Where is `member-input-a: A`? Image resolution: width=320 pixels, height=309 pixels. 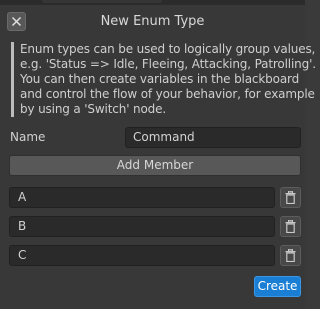
member-input-a: A is located at coordinates (142, 197).